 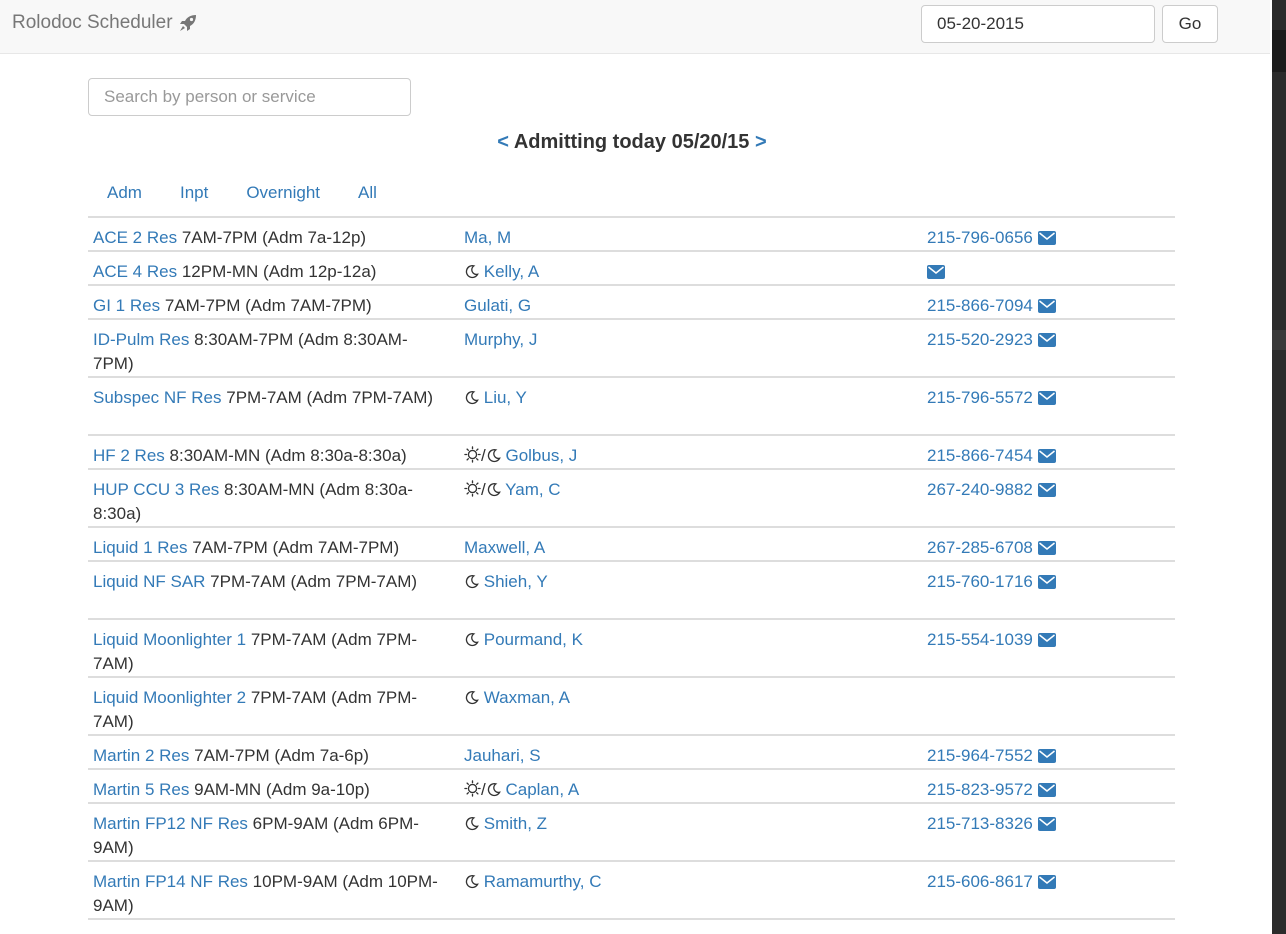 What do you see at coordinates (980, 397) in the screenshot?
I see `phone-link: 215-796-5572` at bounding box center [980, 397].